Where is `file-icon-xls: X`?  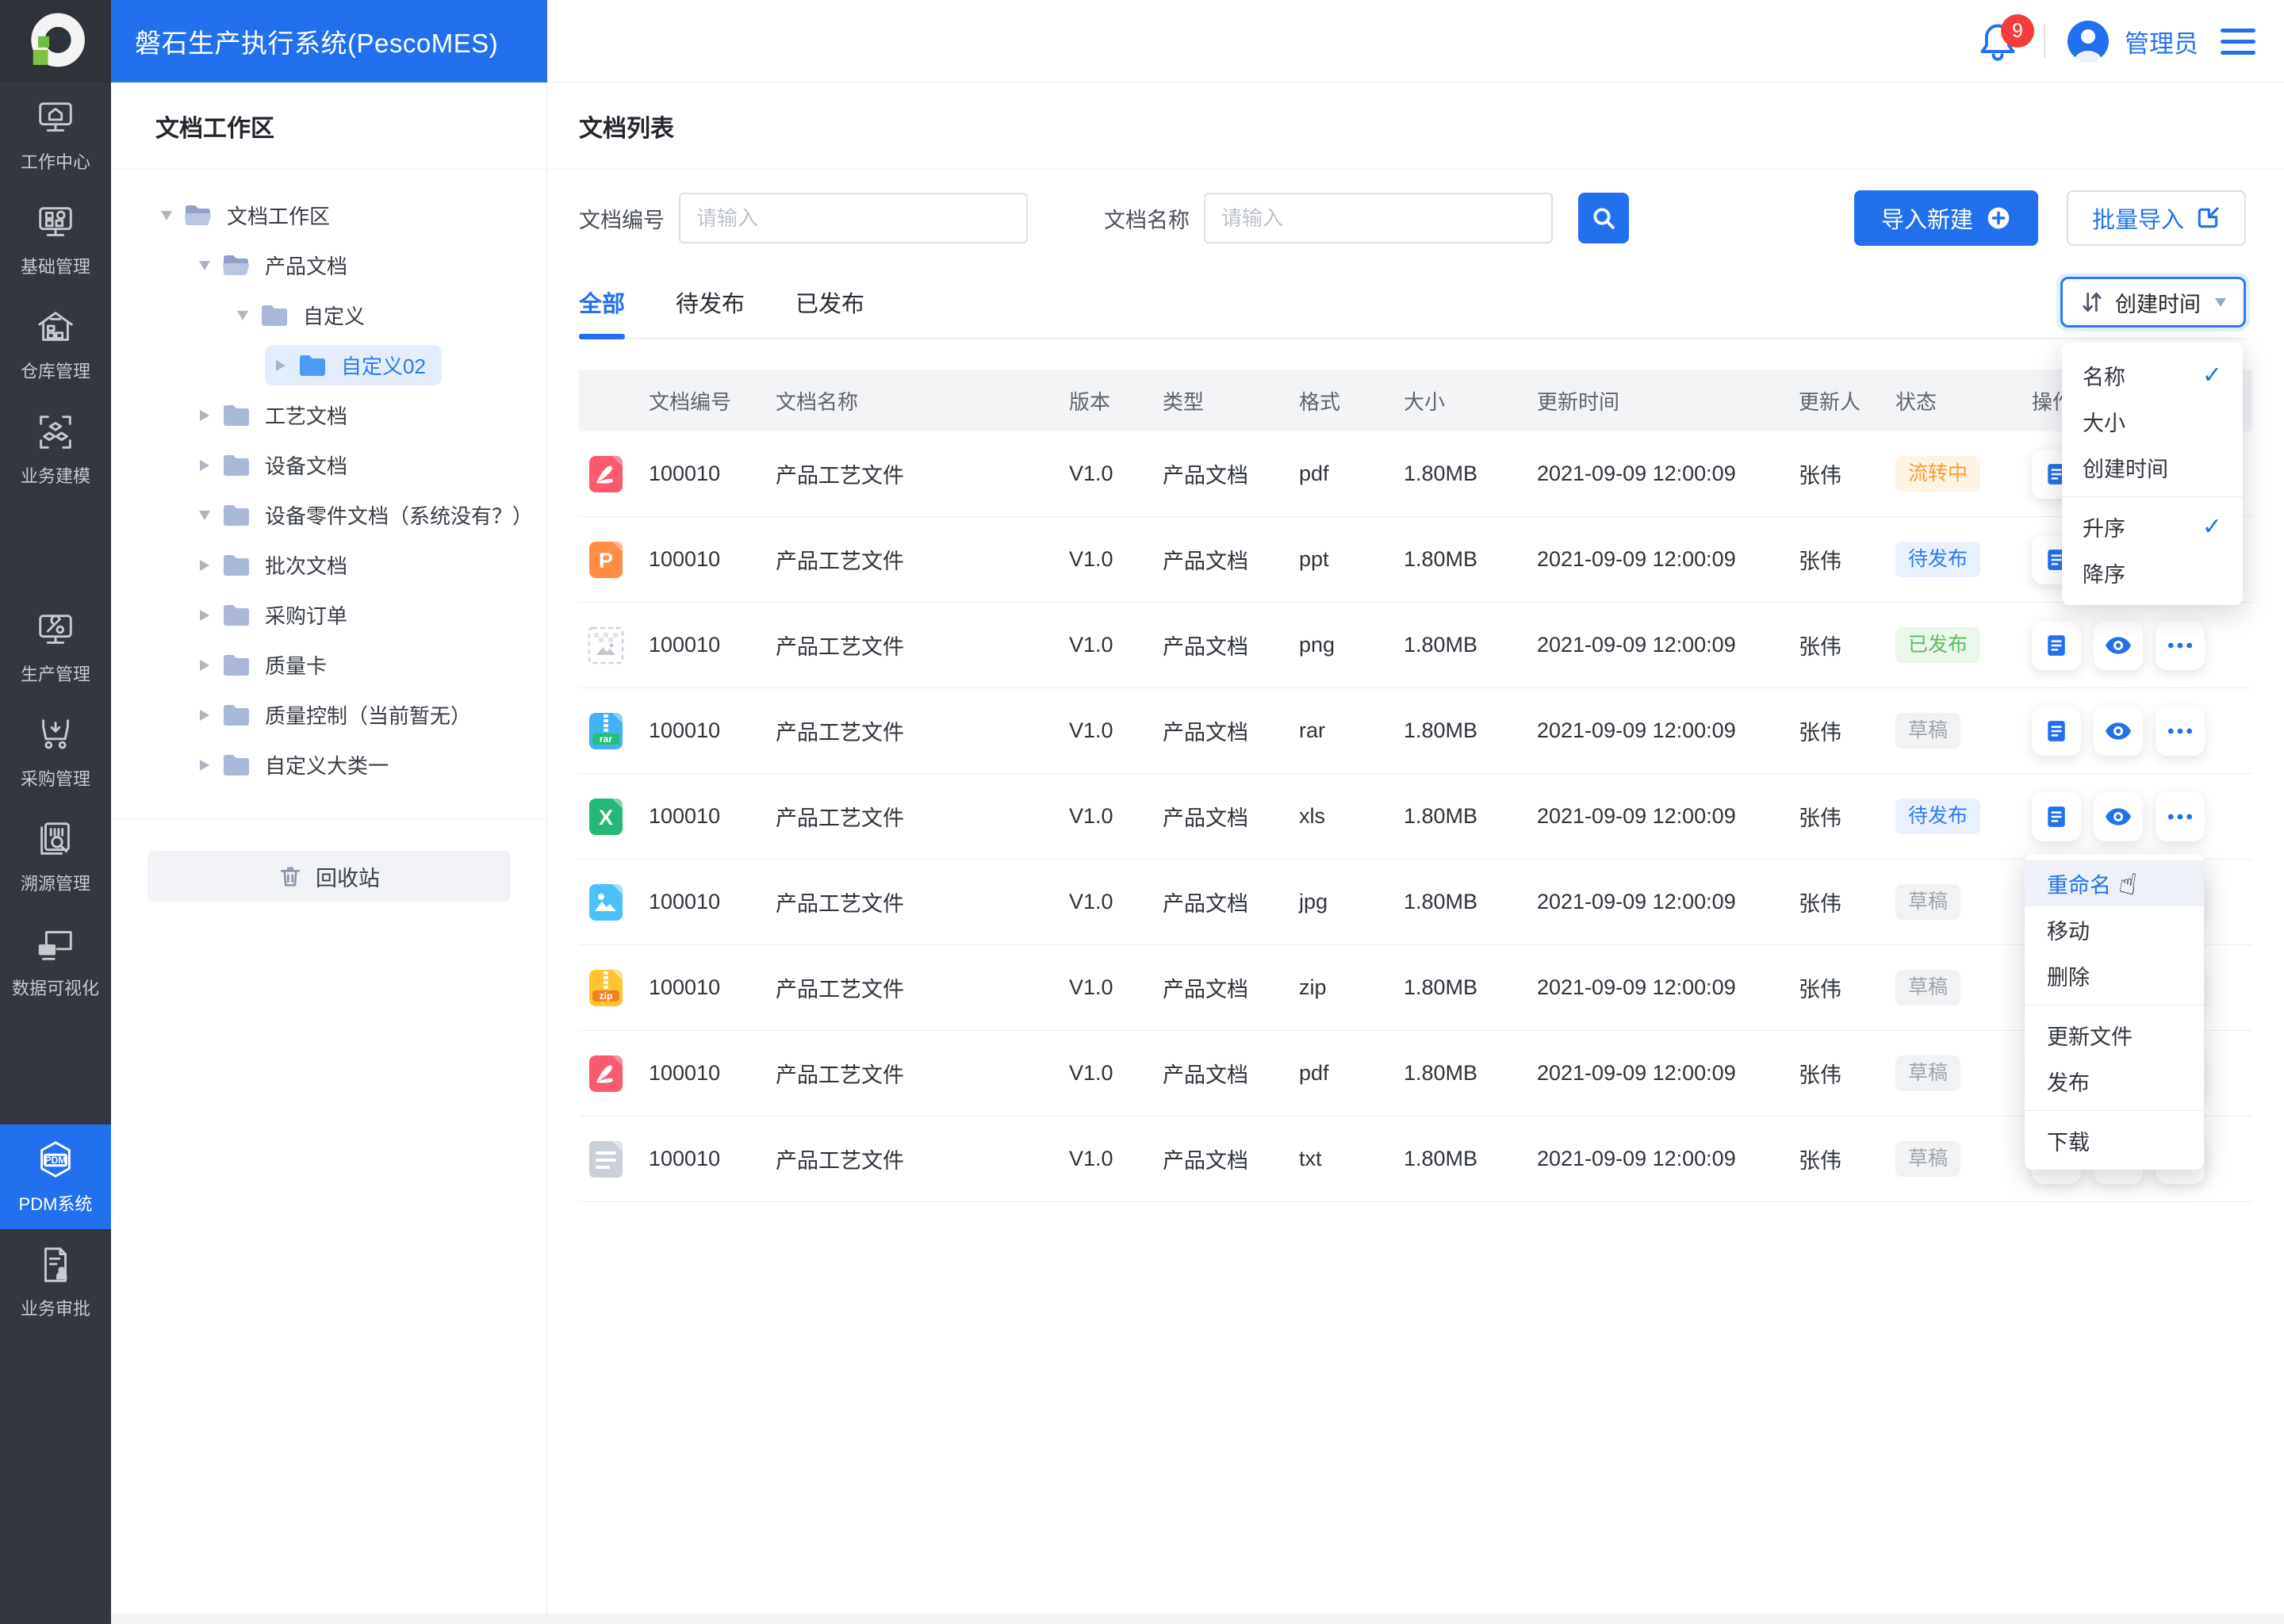
file-icon-xls: X is located at coordinates (614, 817).